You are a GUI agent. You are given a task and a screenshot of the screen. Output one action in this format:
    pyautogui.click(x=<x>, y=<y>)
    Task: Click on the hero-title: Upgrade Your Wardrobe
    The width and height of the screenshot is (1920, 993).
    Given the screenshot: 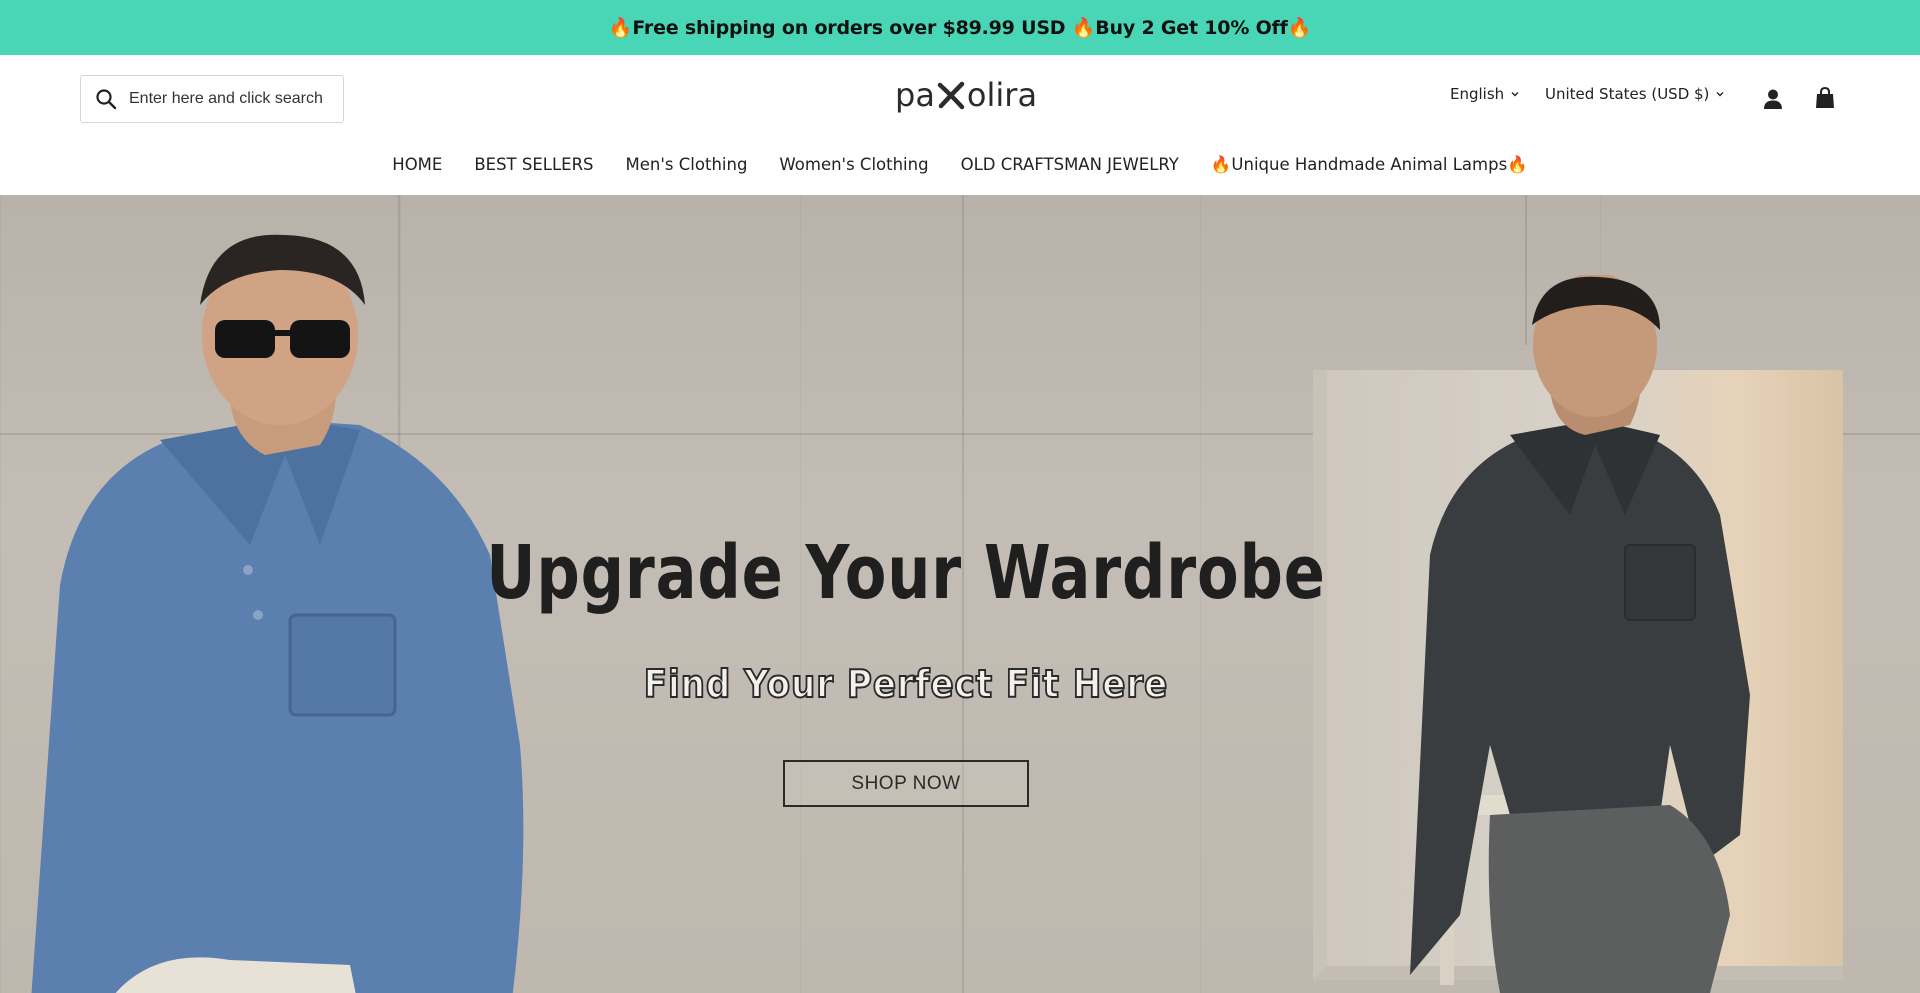 What is the action you would take?
    pyautogui.click(x=906, y=573)
    